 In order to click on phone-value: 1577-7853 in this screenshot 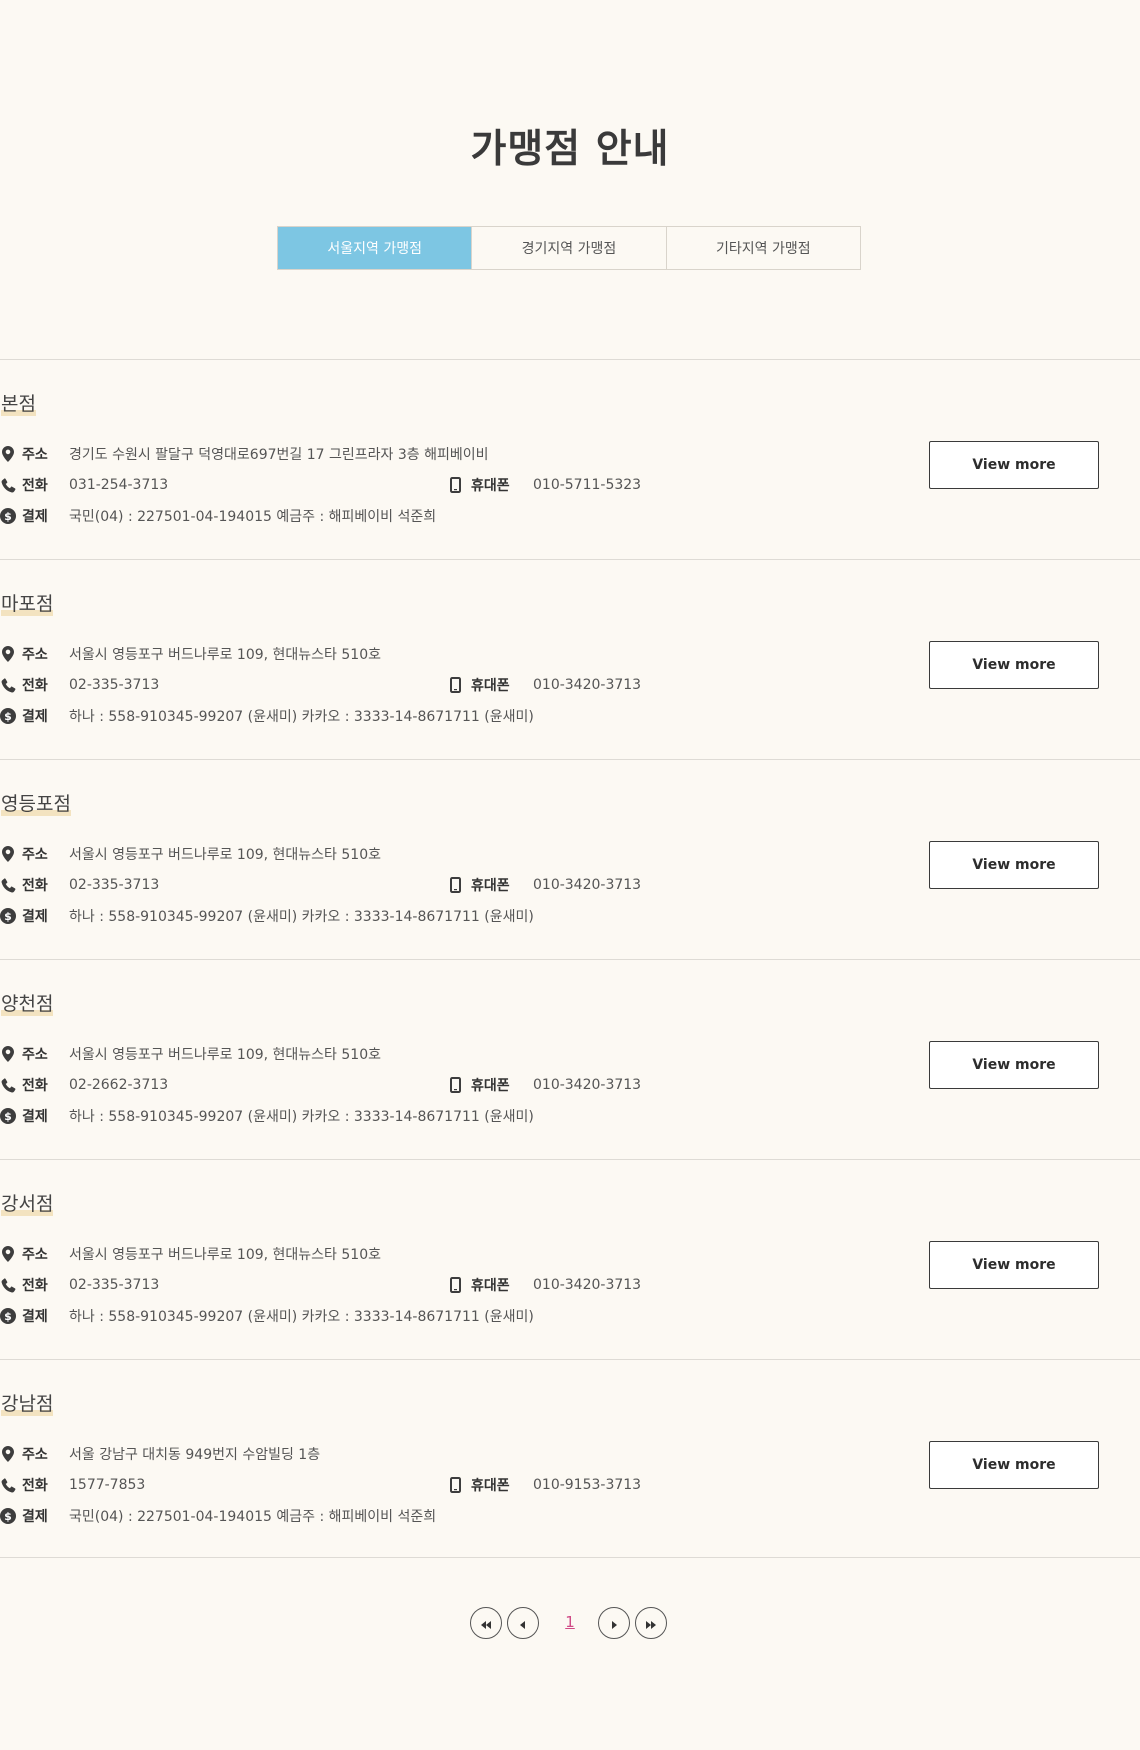, I will do `click(107, 1485)`.